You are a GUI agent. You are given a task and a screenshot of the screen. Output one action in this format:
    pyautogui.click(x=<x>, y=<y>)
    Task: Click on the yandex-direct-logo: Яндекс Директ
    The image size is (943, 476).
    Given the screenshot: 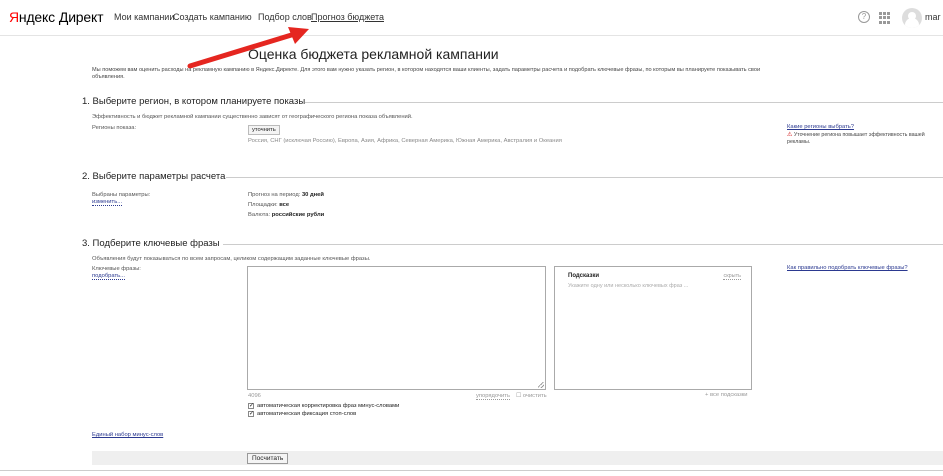 What is the action you would take?
    pyautogui.click(x=56, y=17)
    